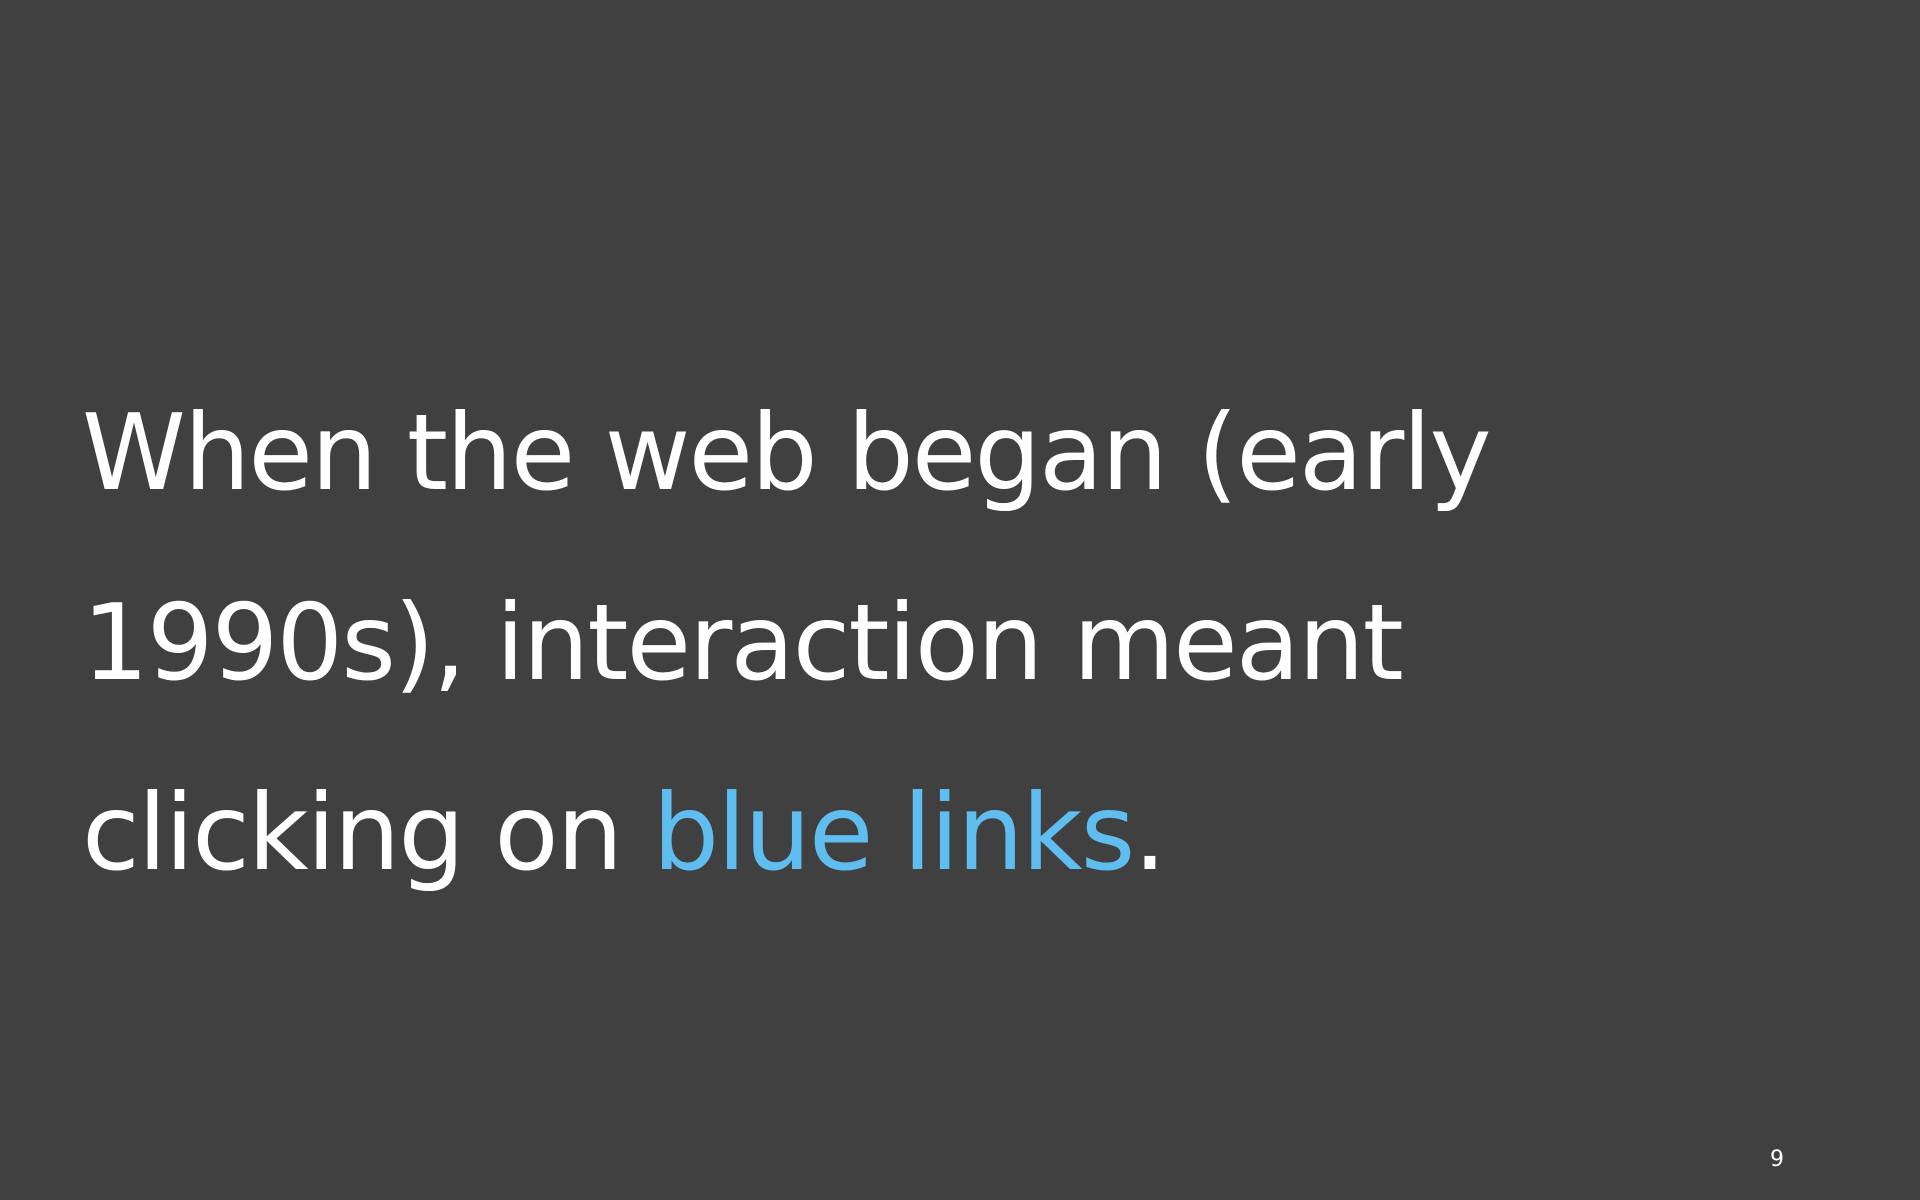 This screenshot has height=1200, width=1920. Describe the element at coordinates (1777, 1159) in the screenshot. I see `slide-number: 9` at that location.